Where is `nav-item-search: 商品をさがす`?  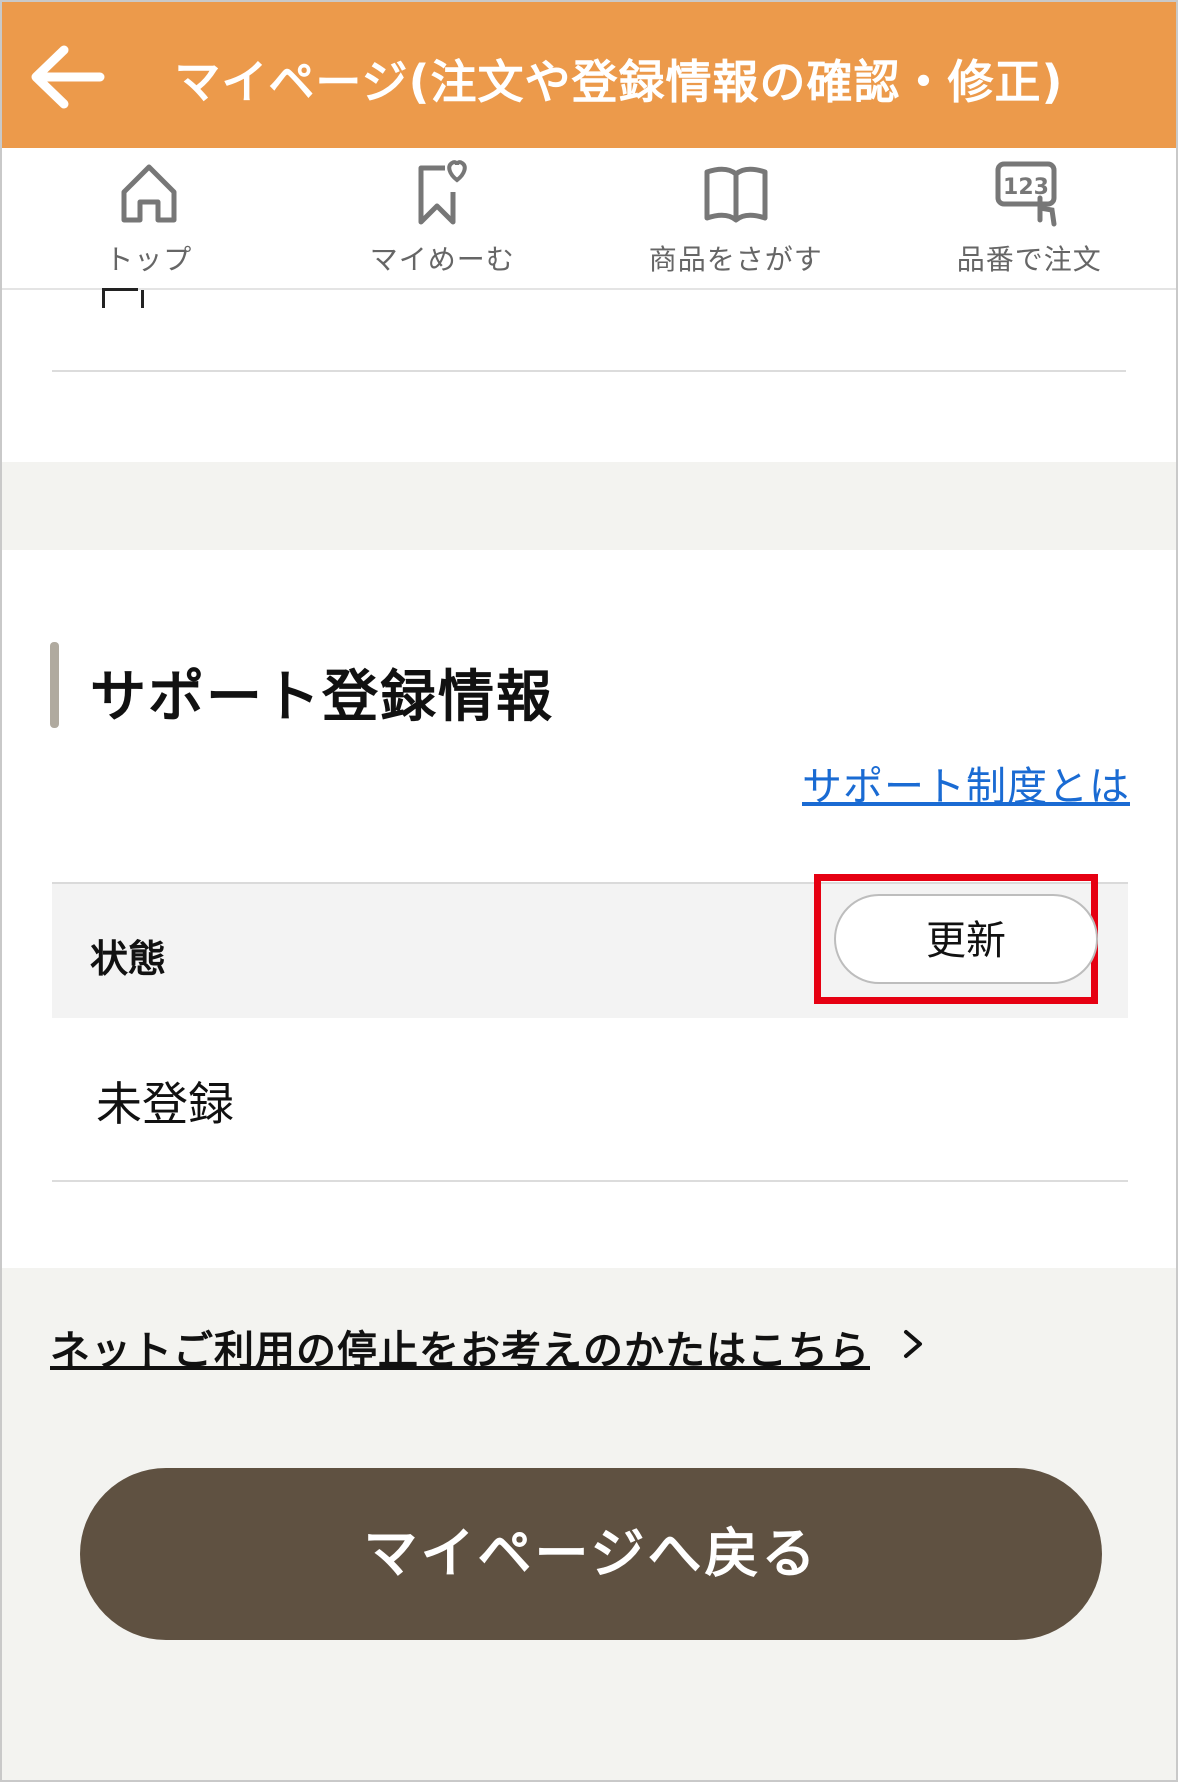
nav-item-search: 商品をさがす is located at coordinates (736, 218).